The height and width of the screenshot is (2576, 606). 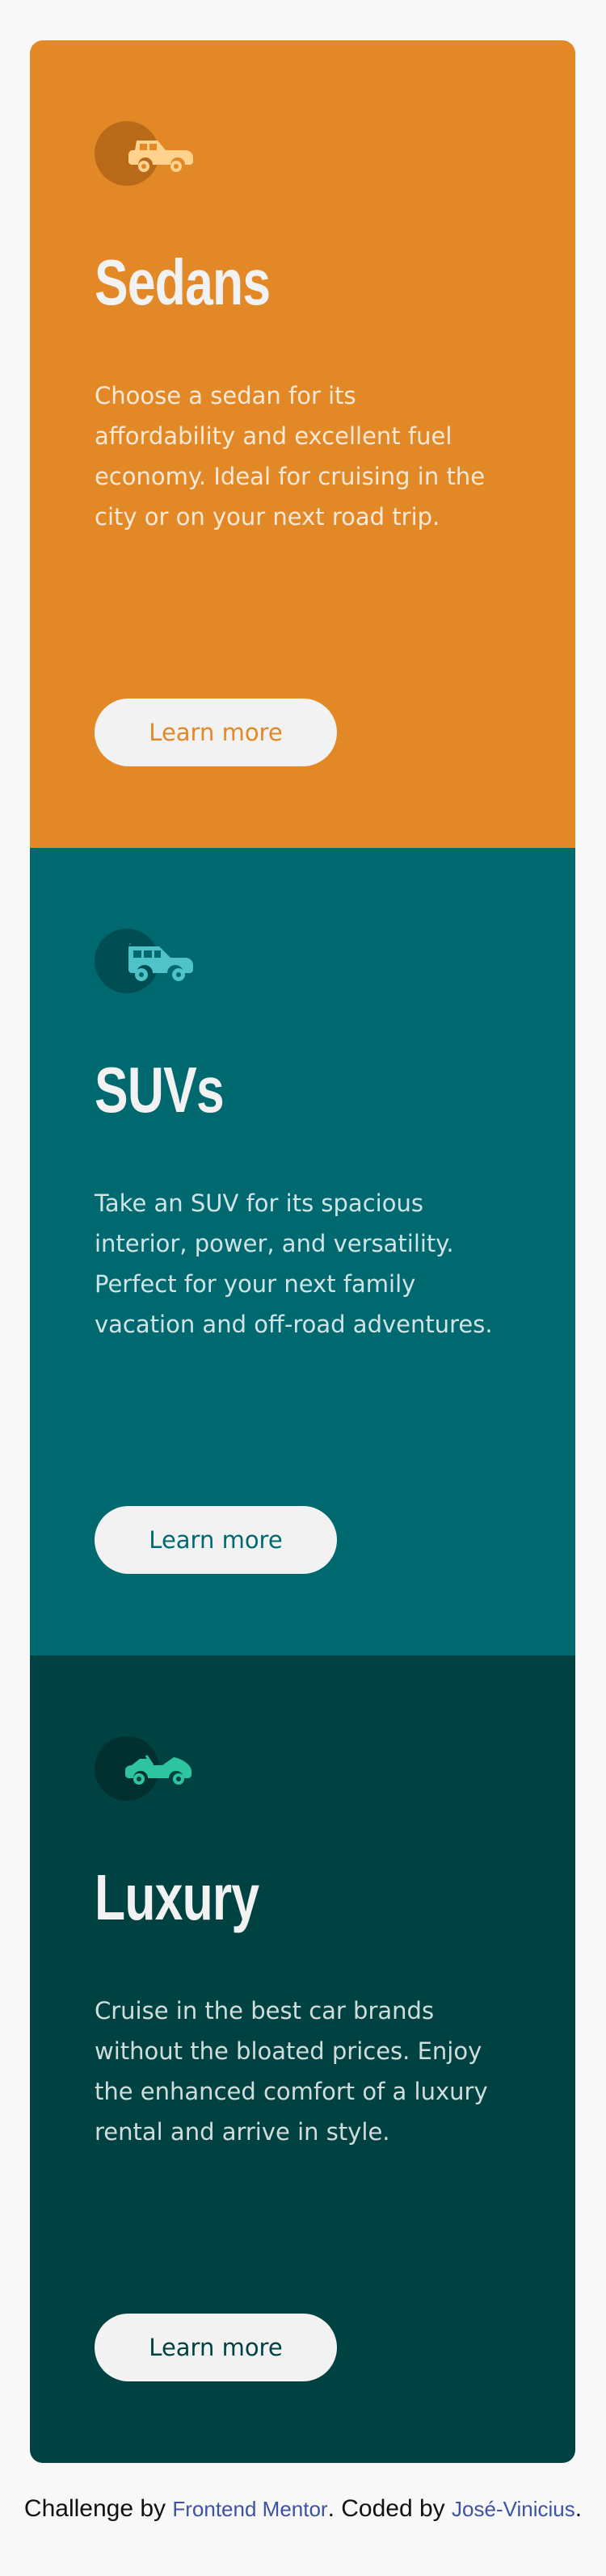 What do you see at coordinates (183, 282) in the screenshot?
I see `card-title: Sedans` at bounding box center [183, 282].